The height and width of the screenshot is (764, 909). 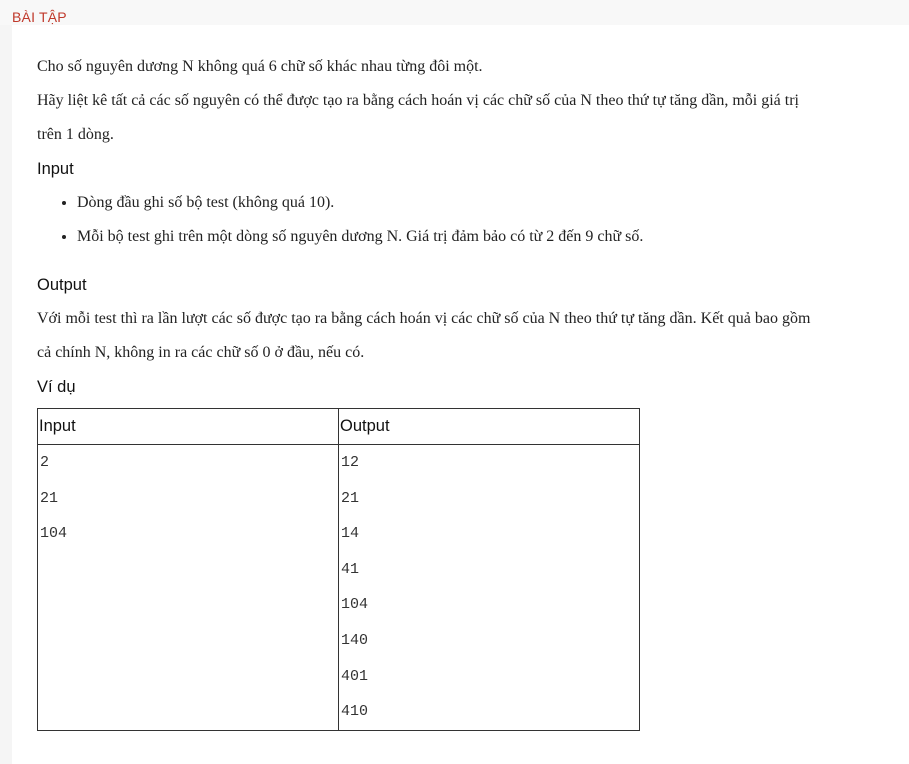 I want to click on example-output-line: 14, so click(x=350, y=534).